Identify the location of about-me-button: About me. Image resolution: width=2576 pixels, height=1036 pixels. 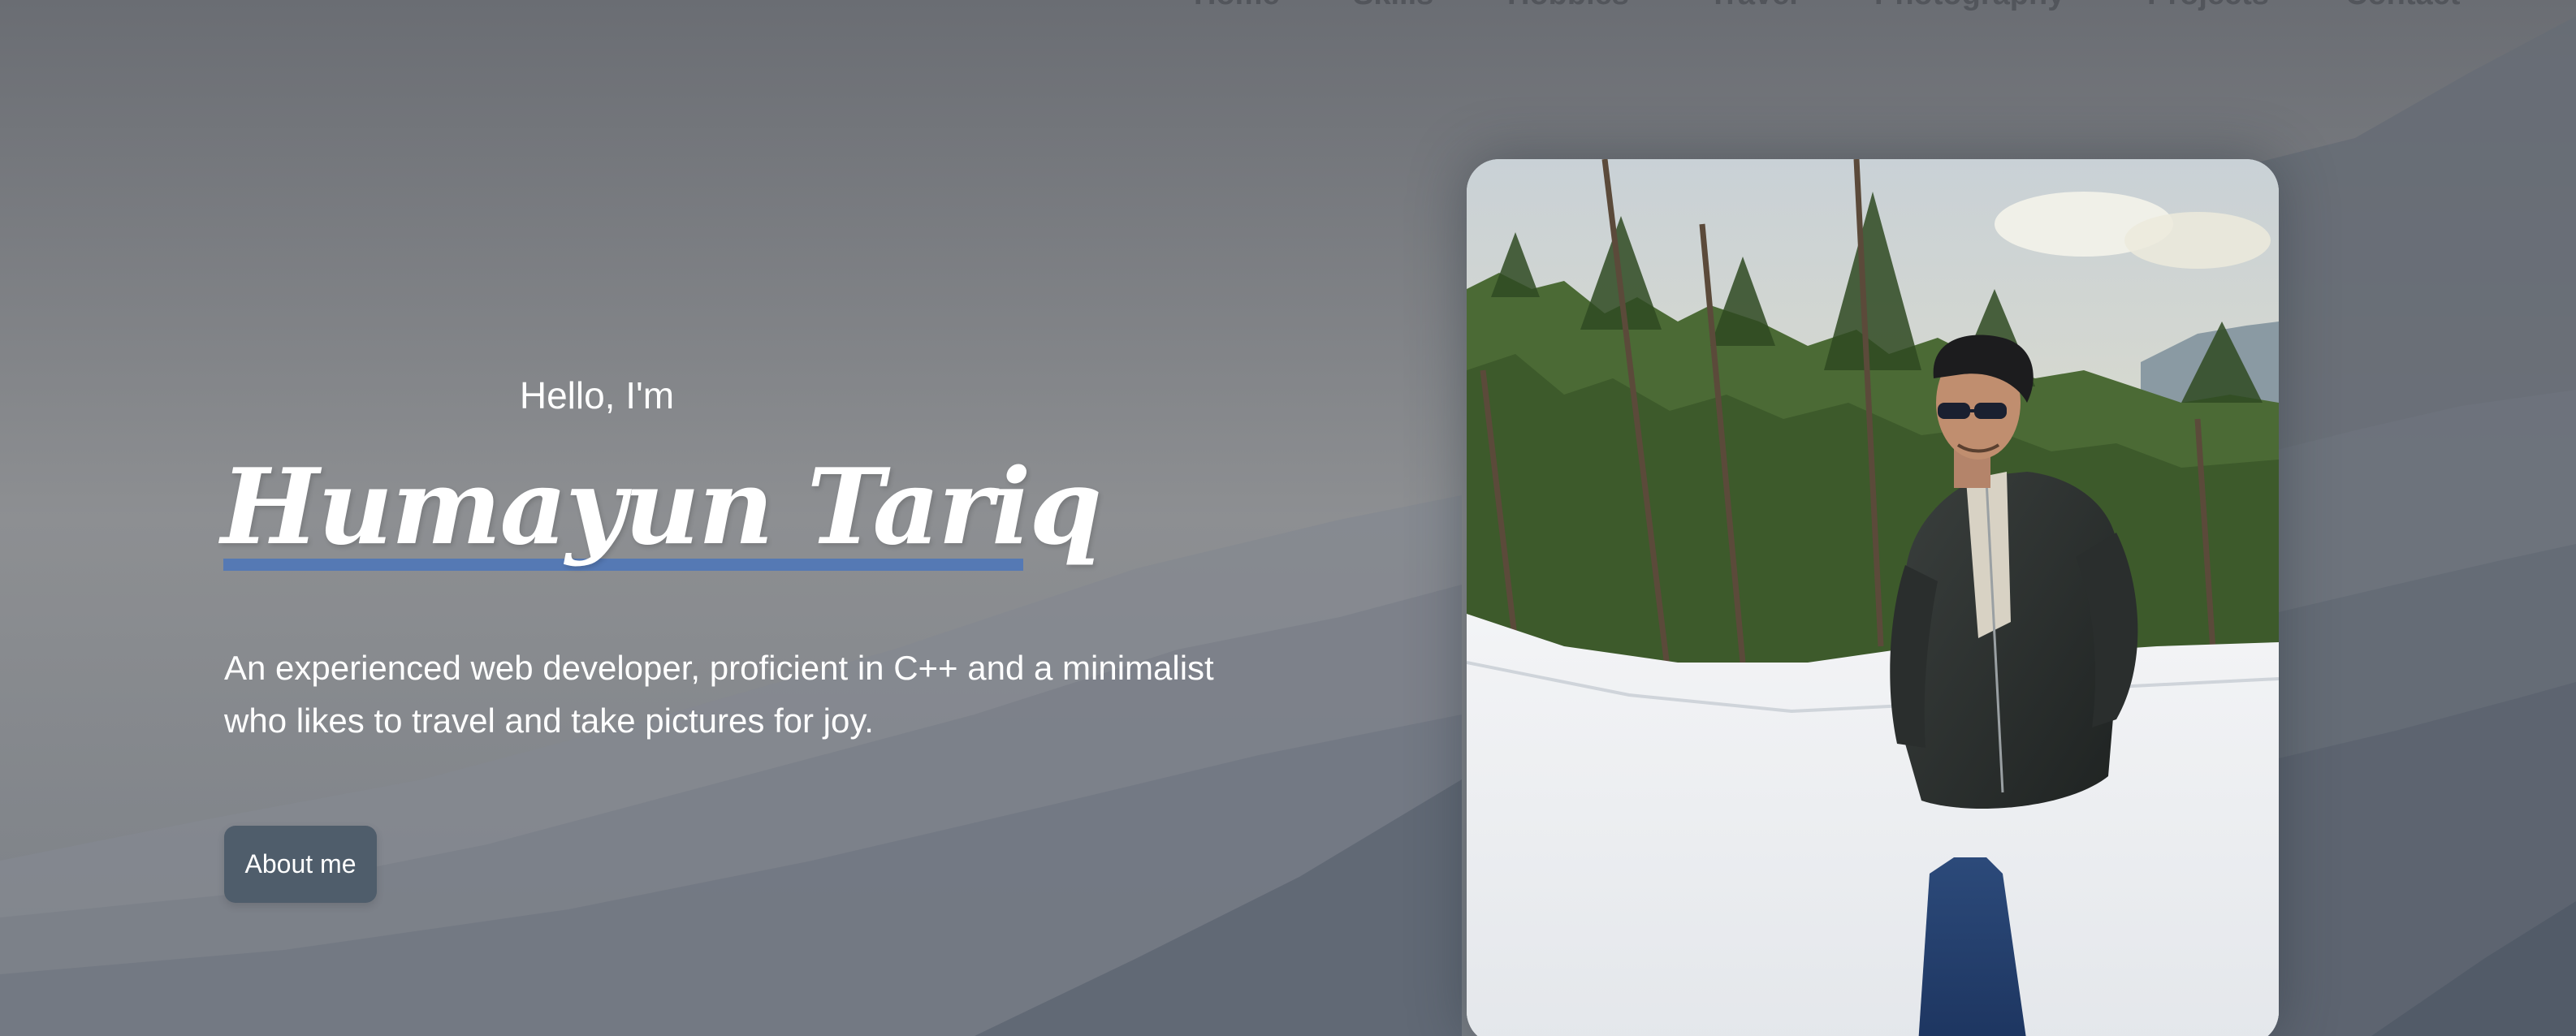
(301, 864).